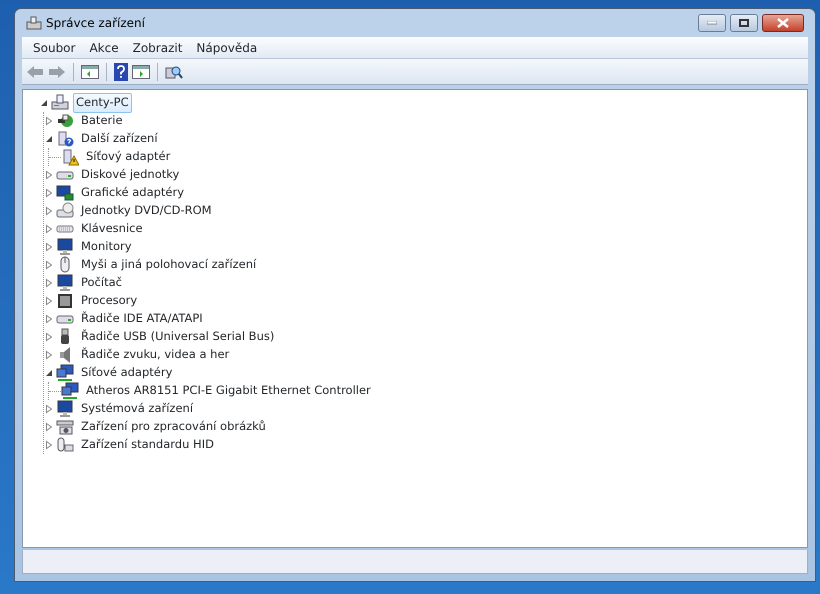 The width and height of the screenshot is (820, 594). I want to click on menu-item: Soubor, so click(54, 47).